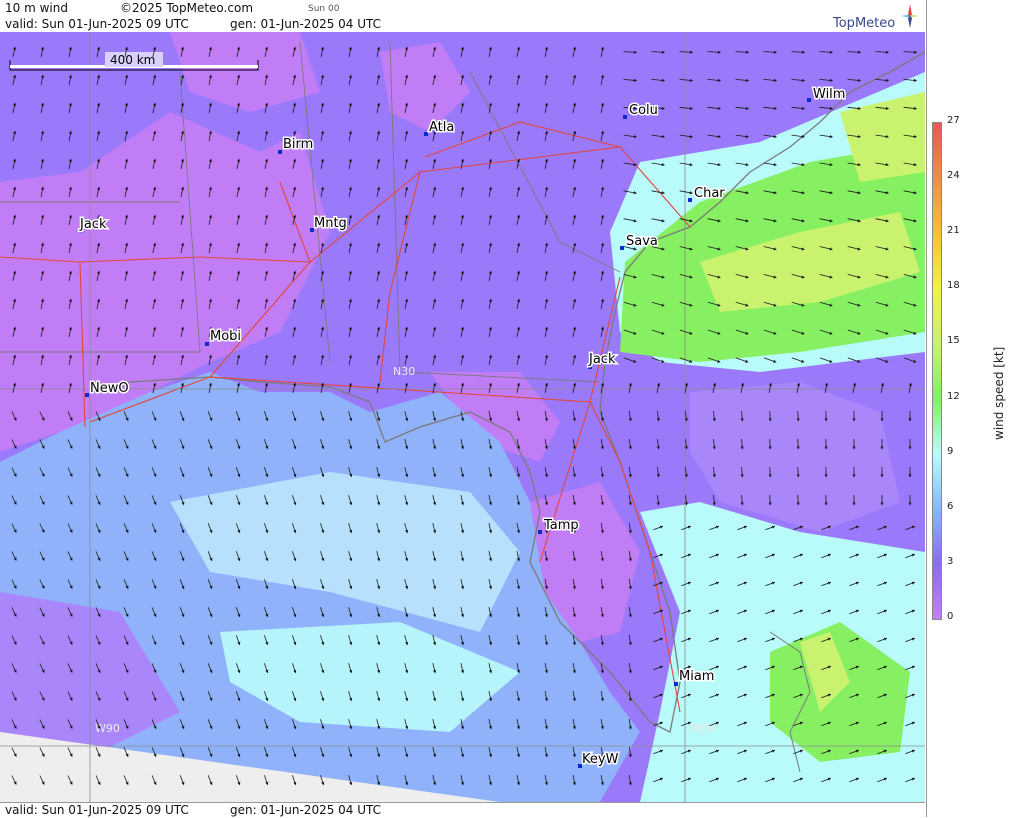  I want to click on city-label: Birm, so click(298, 144).